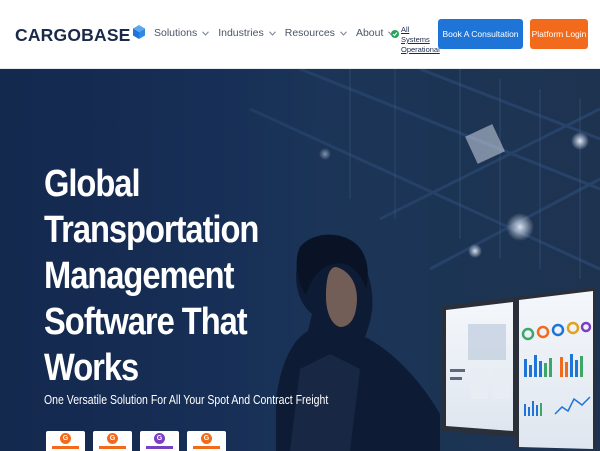 This screenshot has width=600, height=451. What do you see at coordinates (559, 34) in the screenshot?
I see `platform-login-button: Platform Login` at bounding box center [559, 34].